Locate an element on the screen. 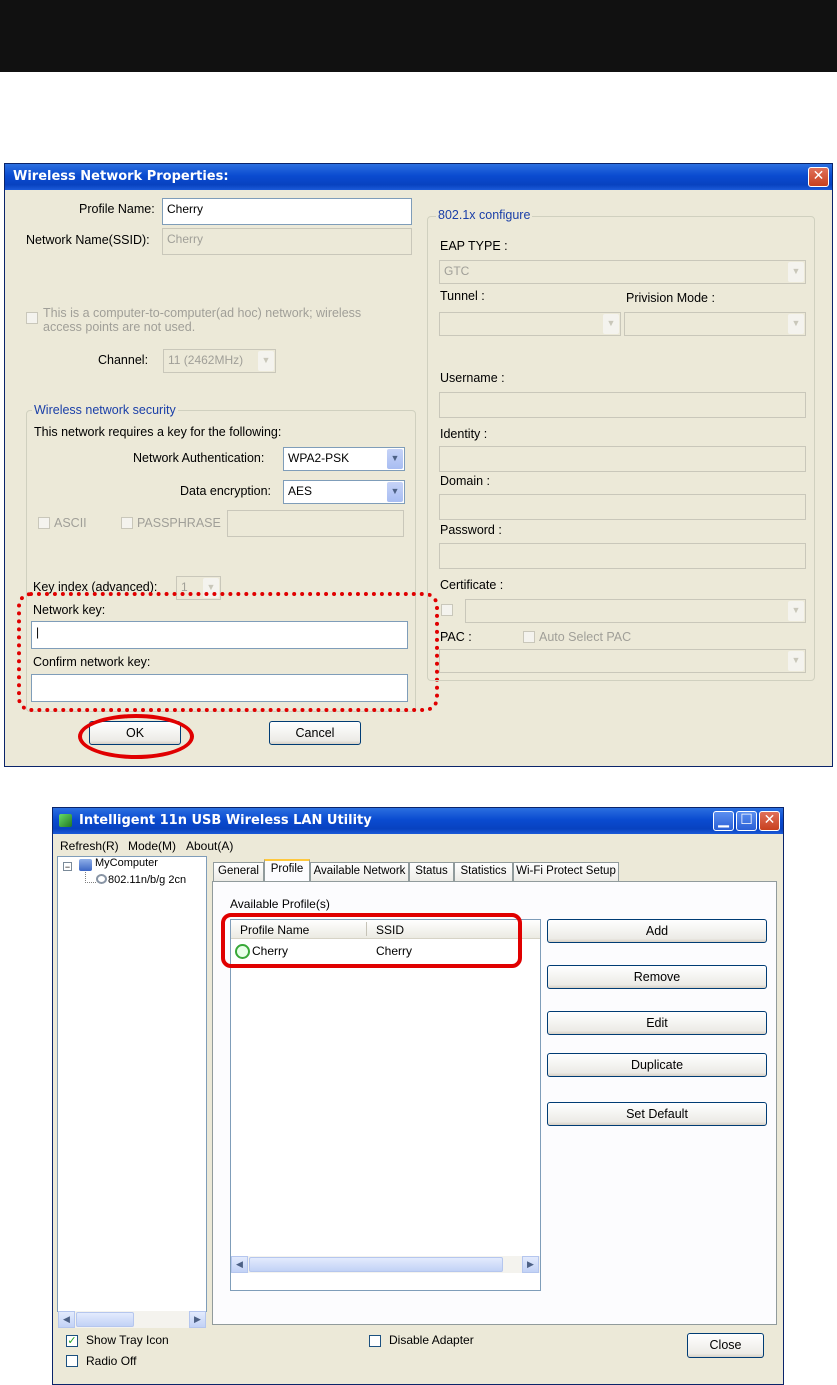 The height and width of the screenshot is (1385, 837). tab-available-network: Available Network is located at coordinates (359, 871).